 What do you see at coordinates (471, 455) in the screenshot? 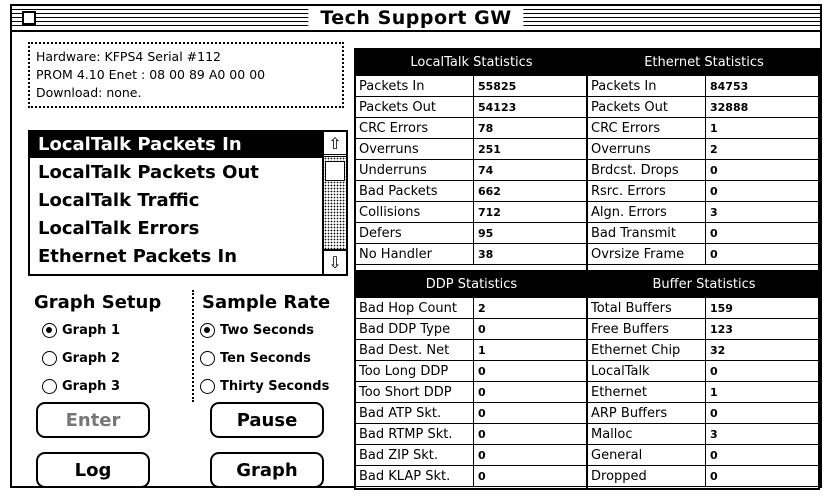
I see `ddp-stat-row: Bad ZIP Skt. 0` at bounding box center [471, 455].